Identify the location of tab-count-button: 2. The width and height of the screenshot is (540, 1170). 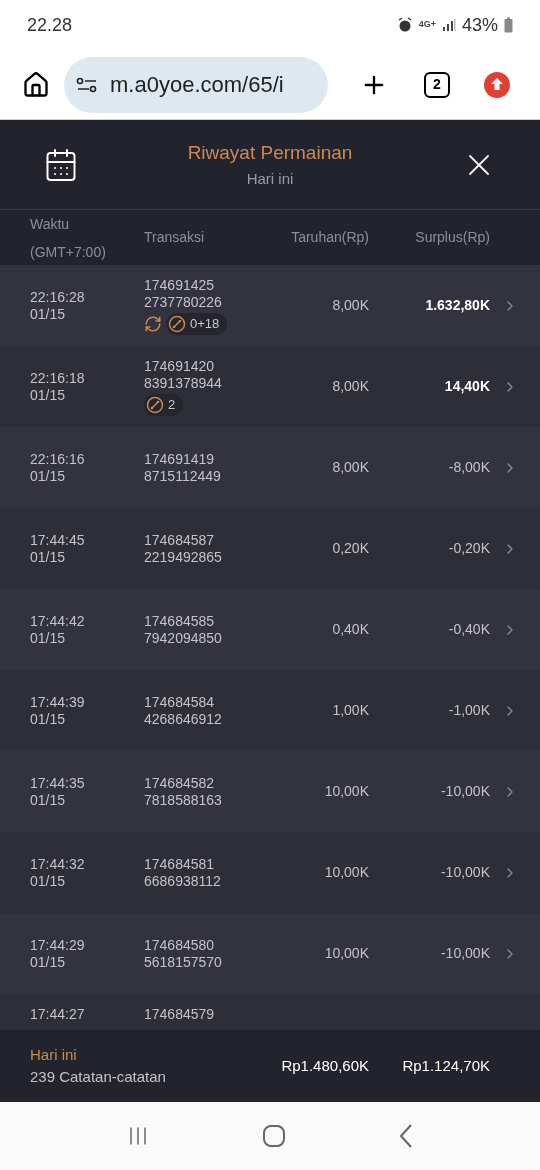
(437, 84).